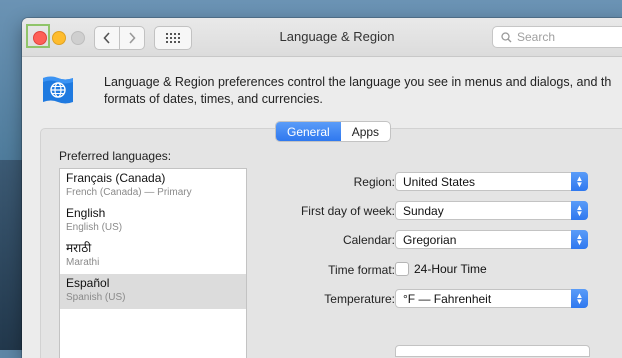  Describe the element at coordinates (402, 269) in the screenshot. I see `time-format-checkbox` at that location.